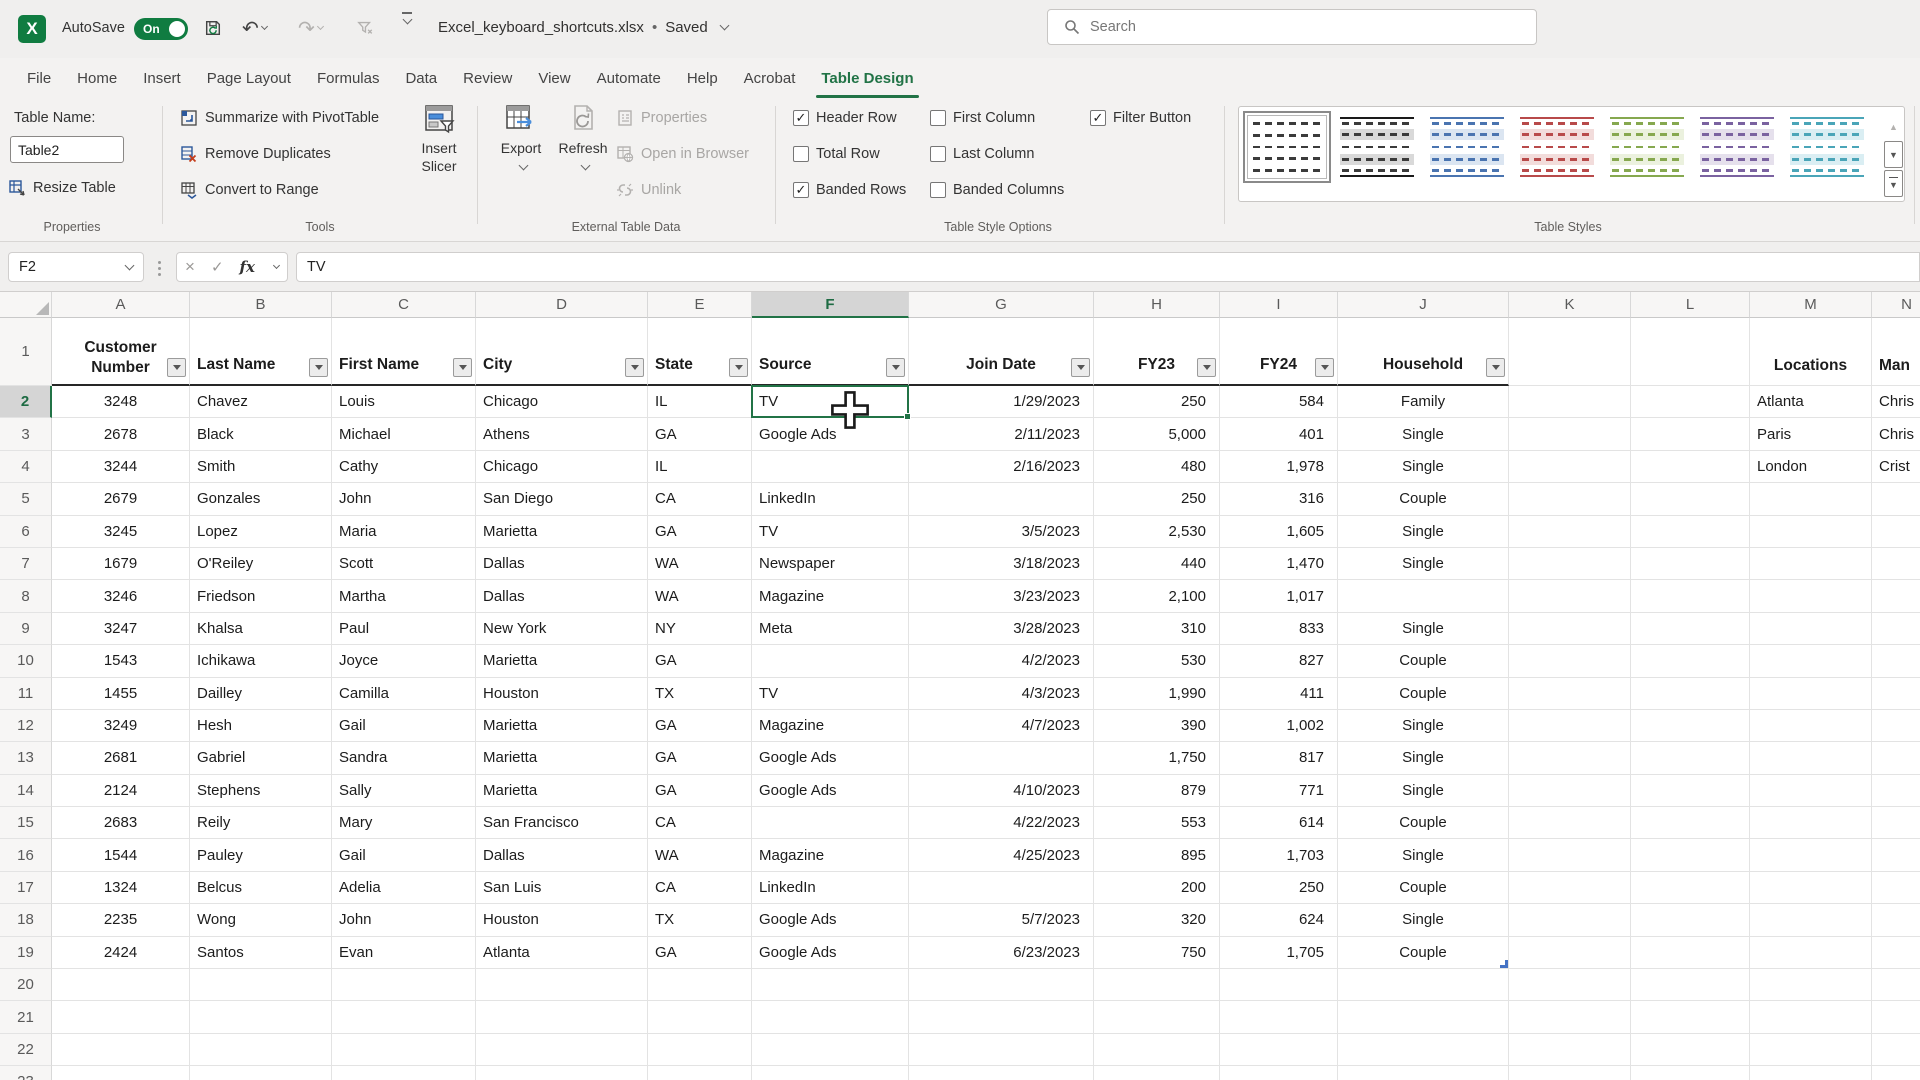 The image size is (1920, 1080). I want to click on cell-I8: 1,017, so click(1279, 596).